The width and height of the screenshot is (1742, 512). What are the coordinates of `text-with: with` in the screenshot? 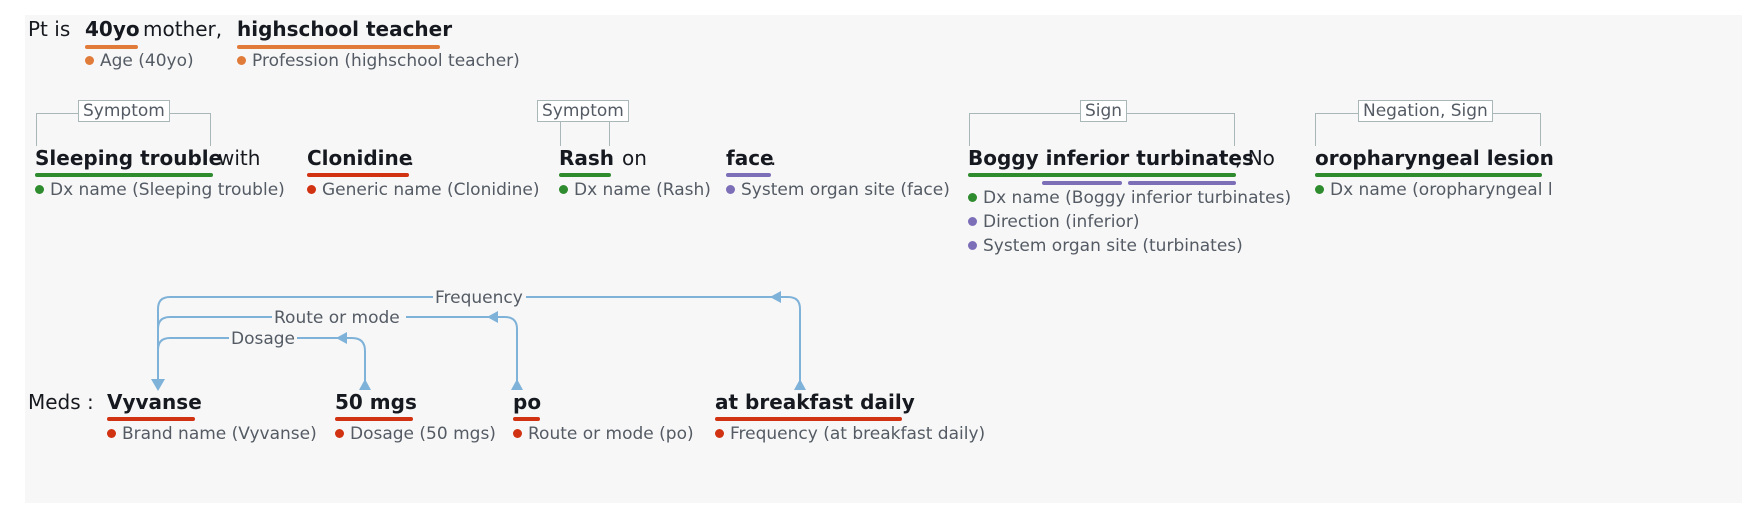 It's located at (239, 158).